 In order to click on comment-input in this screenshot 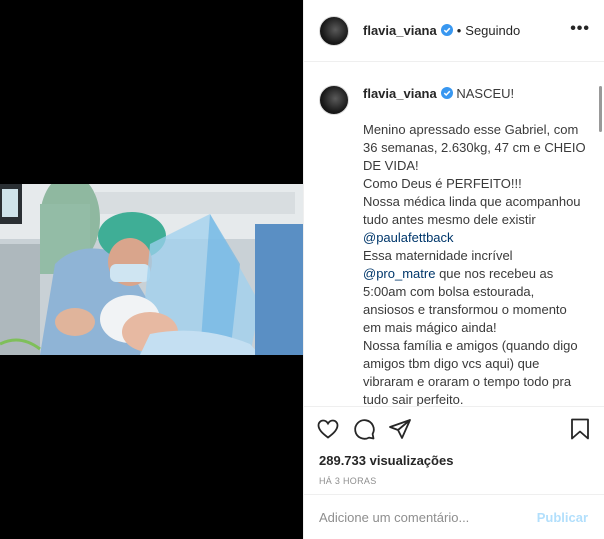, I will do `click(428, 517)`.